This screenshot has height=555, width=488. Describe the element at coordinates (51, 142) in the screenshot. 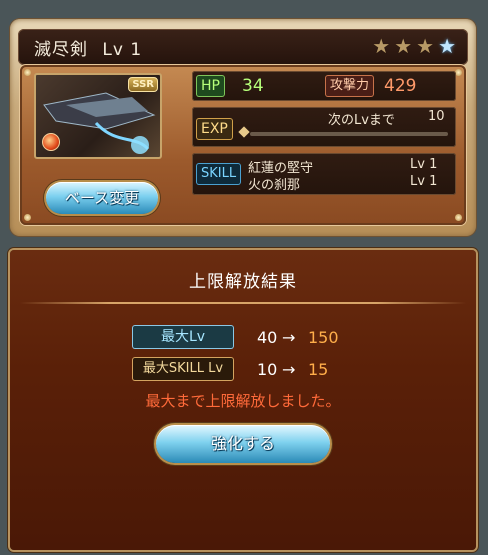

I see `fire-element-icon` at that location.